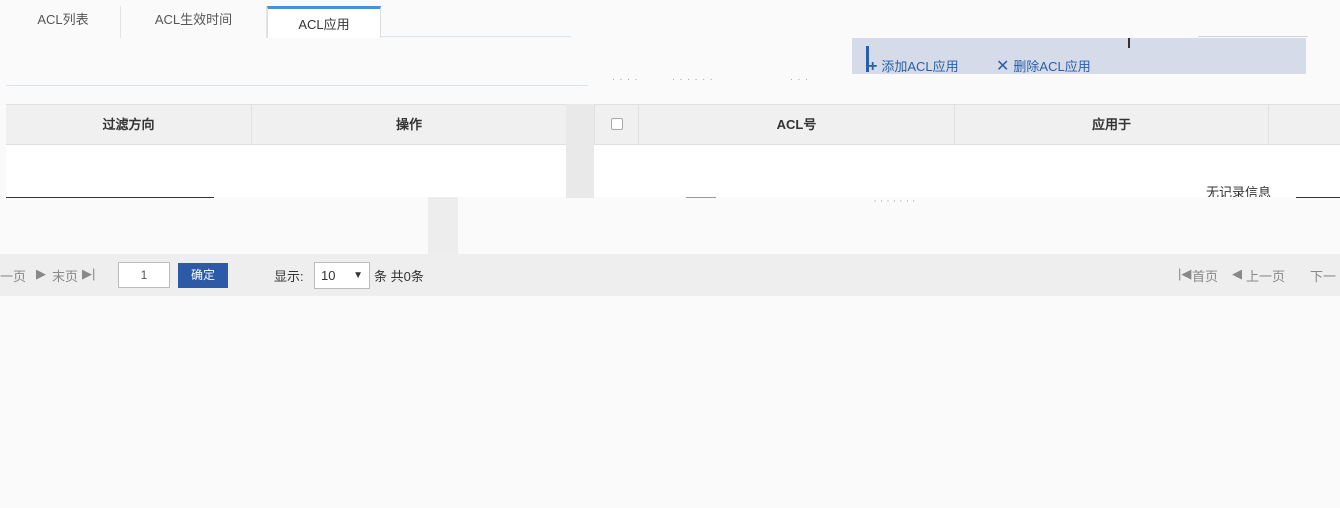 The height and width of the screenshot is (508, 1340). What do you see at coordinates (41, 273) in the screenshot?
I see `next-arrow-icon: ▶` at bounding box center [41, 273].